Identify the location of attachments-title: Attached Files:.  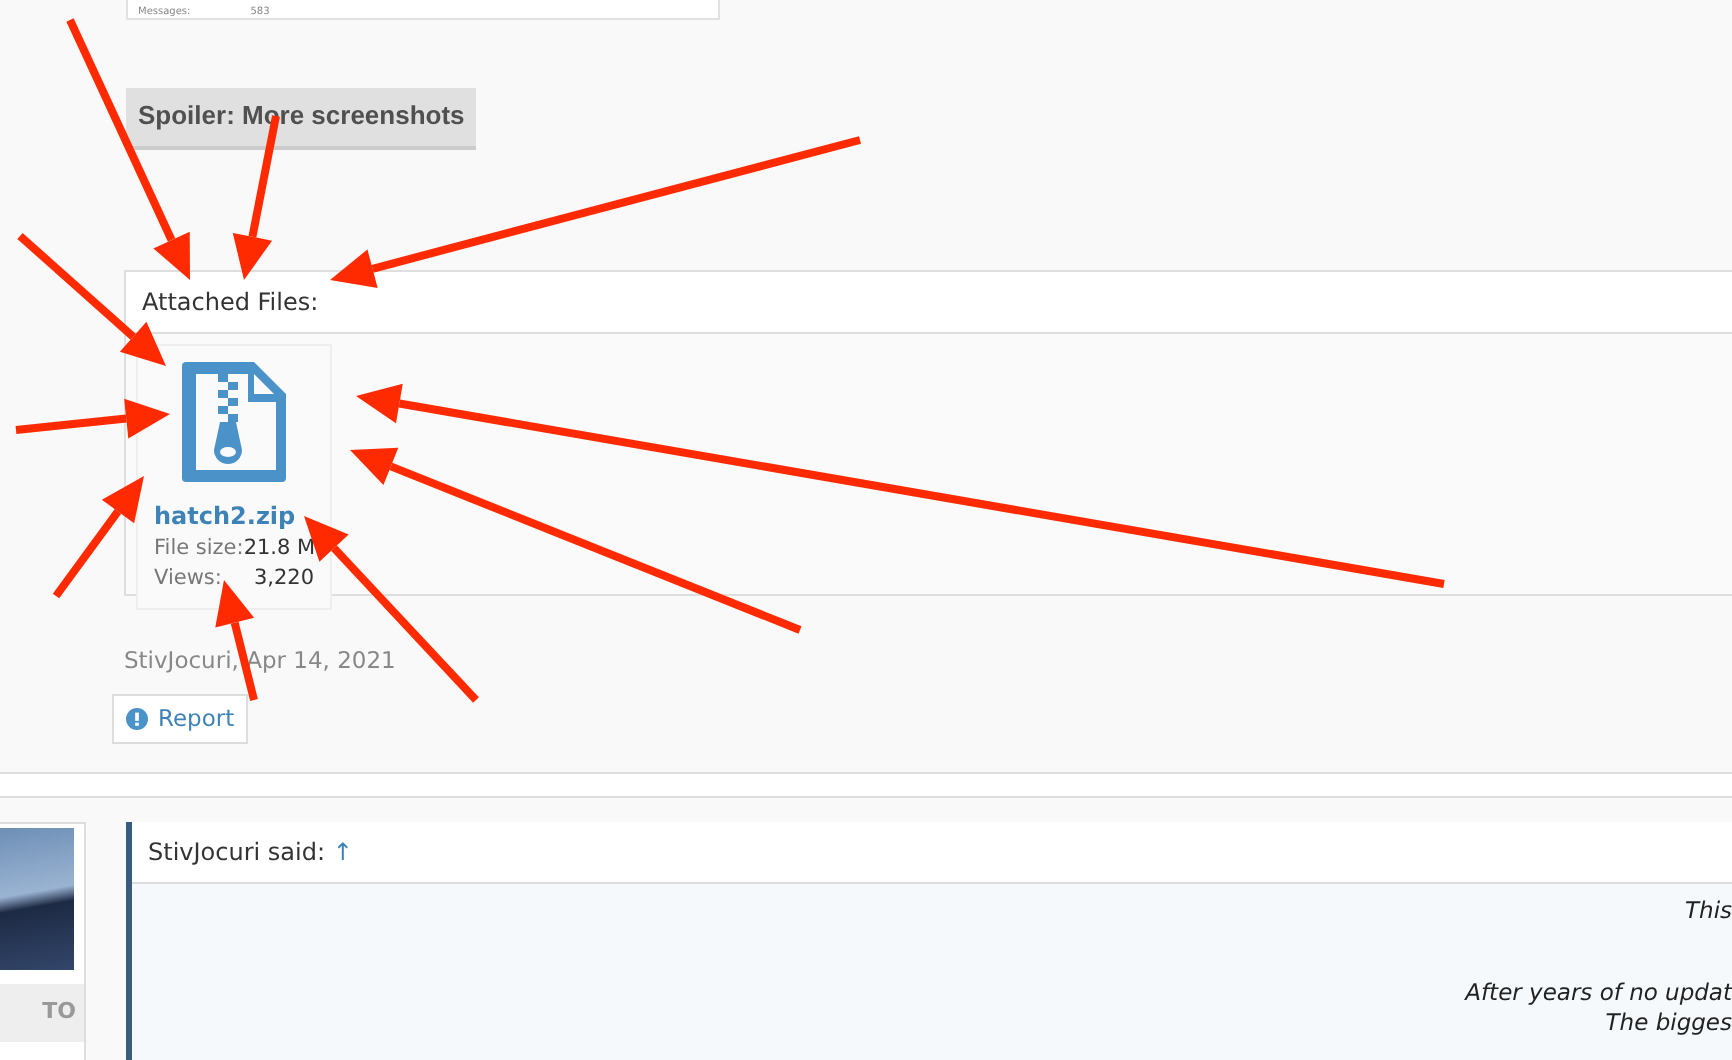
(929, 302).